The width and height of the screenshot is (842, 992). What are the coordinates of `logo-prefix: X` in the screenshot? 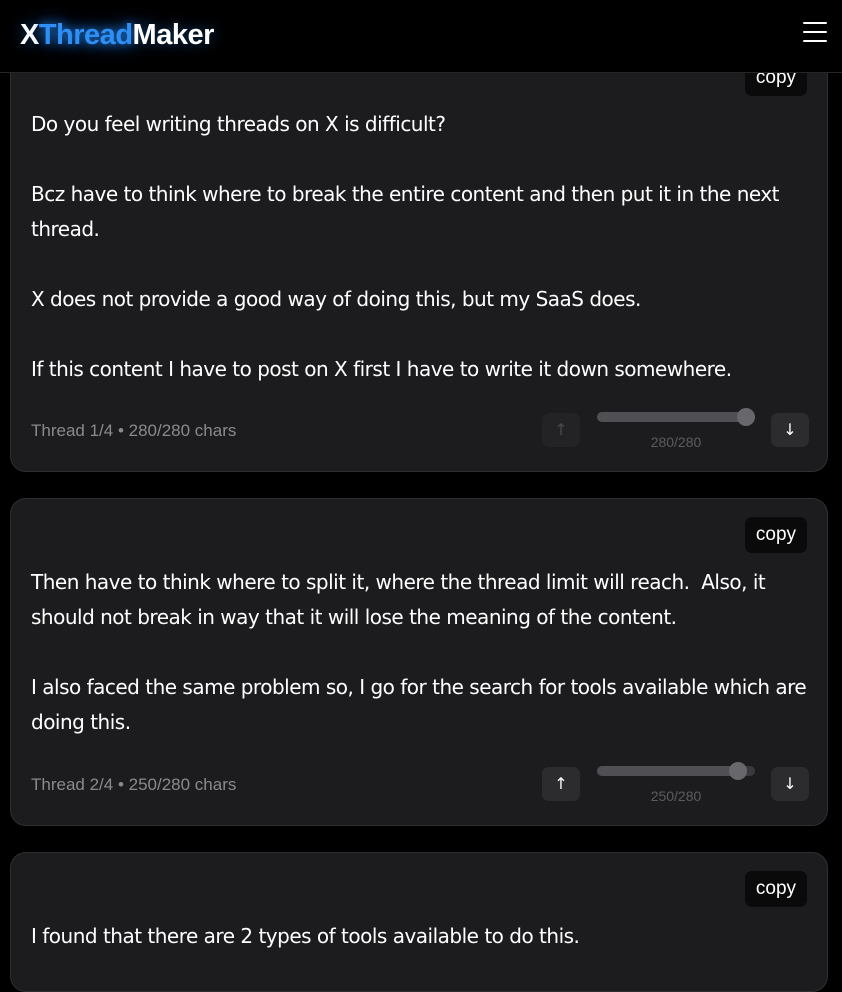 It's located at (29, 35).